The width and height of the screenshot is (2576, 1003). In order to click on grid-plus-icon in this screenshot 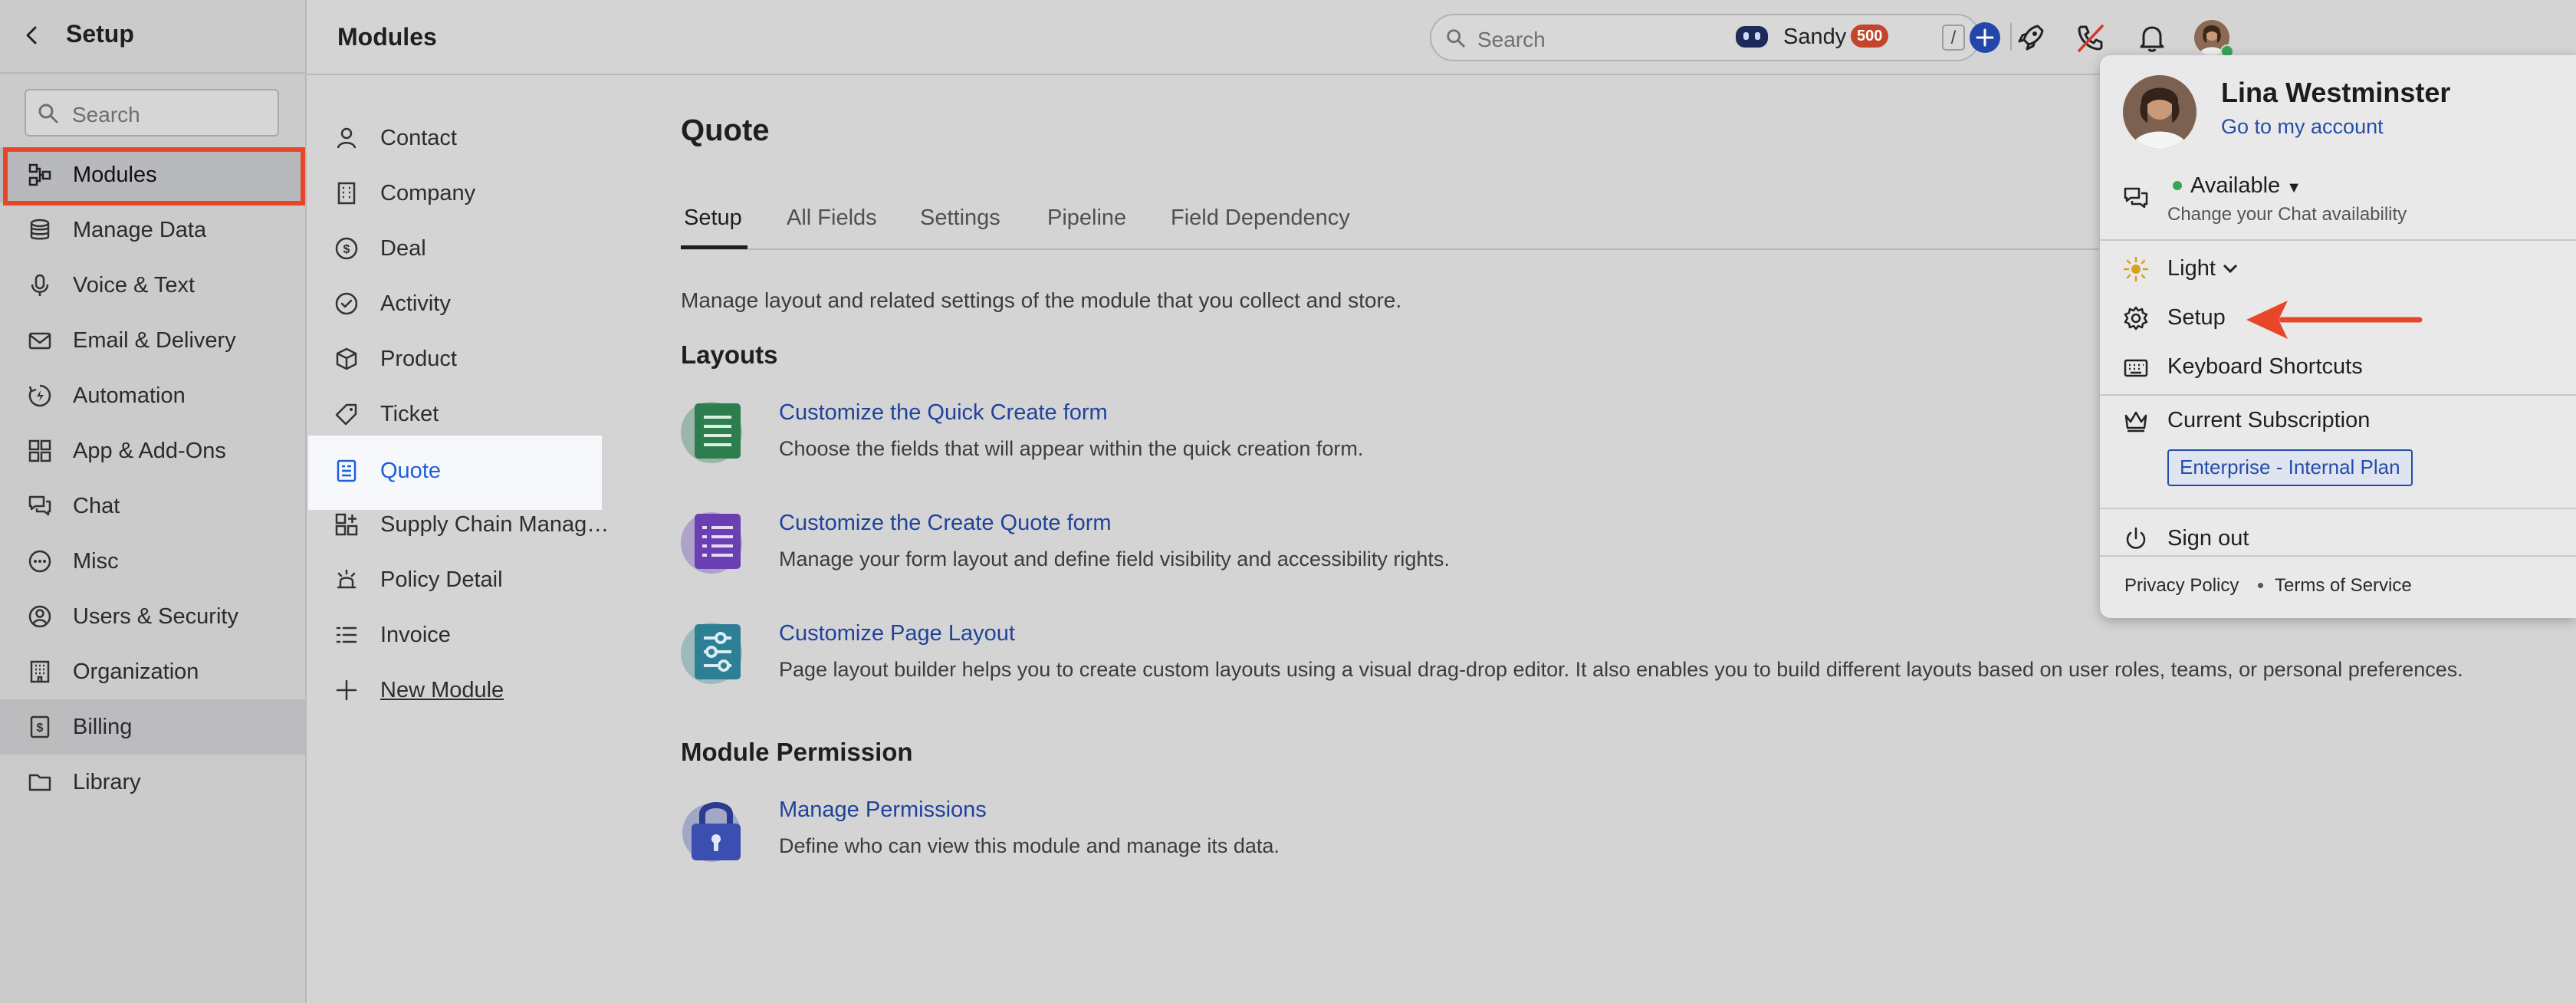, I will do `click(346, 524)`.